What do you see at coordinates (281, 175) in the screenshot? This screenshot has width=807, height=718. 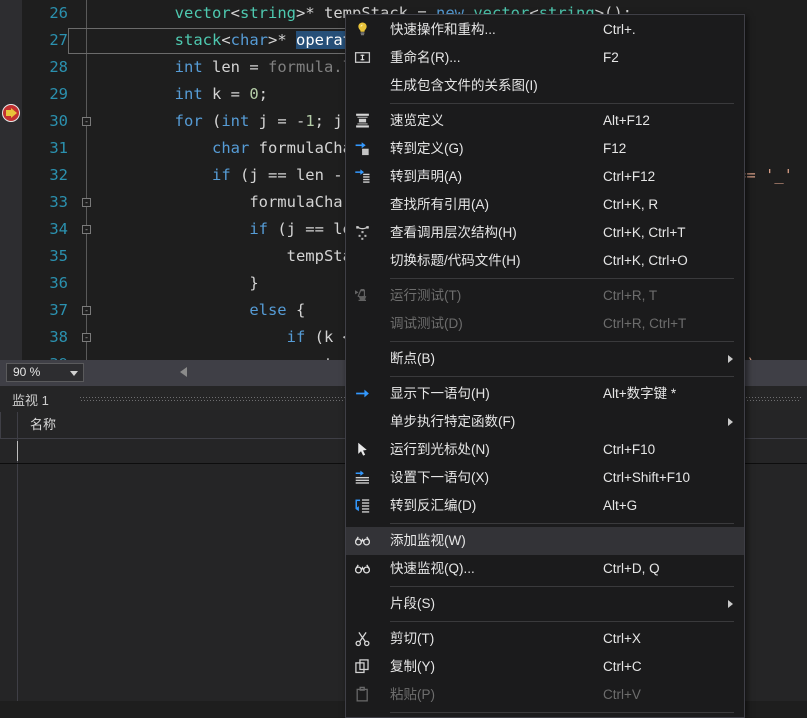 I see `code-text: if (j == len -` at bounding box center [281, 175].